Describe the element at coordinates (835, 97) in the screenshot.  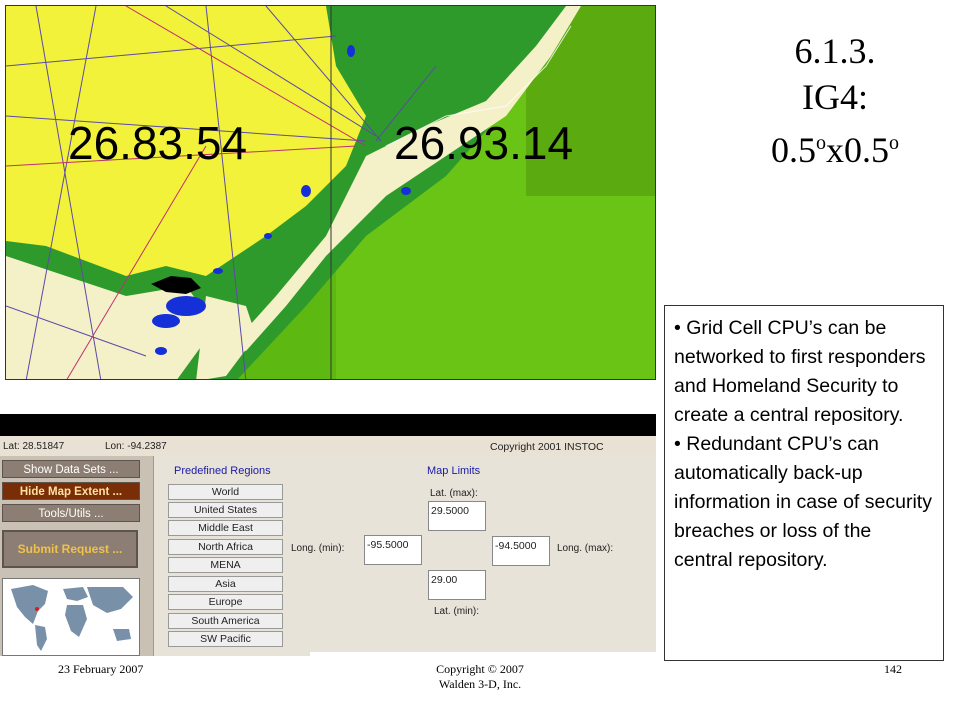
I see `title-line-2: IG4:` at that location.